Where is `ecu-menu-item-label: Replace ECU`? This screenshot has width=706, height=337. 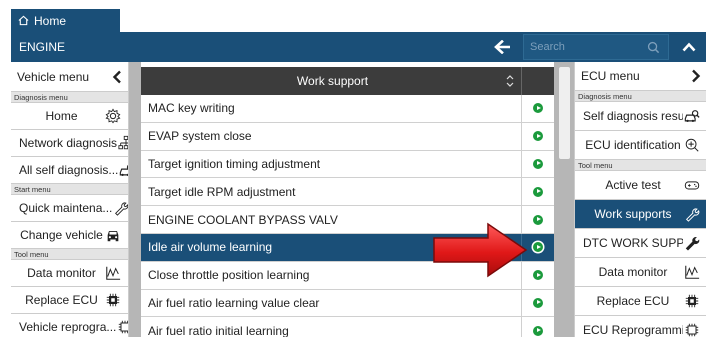
ecu-menu-item-label: Replace ECU is located at coordinates (633, 301).